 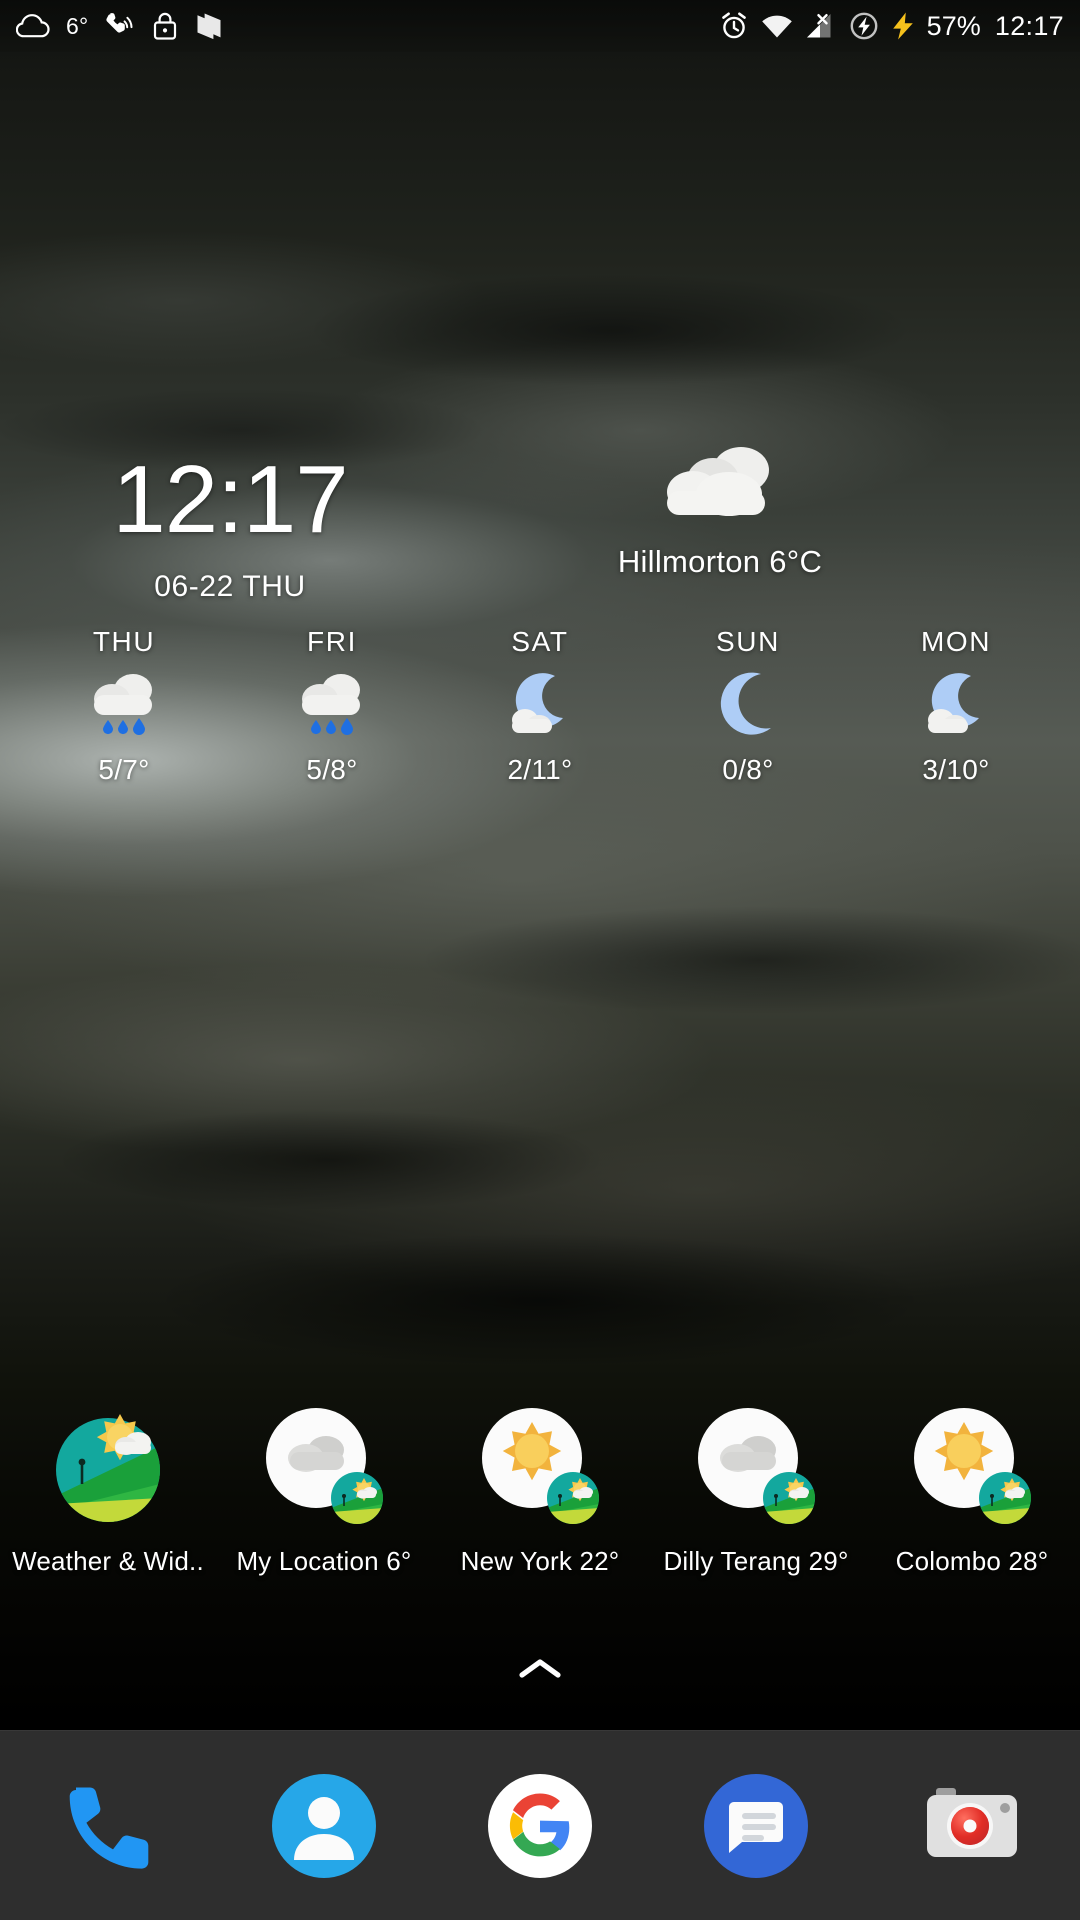 I want to click on forecast-day-temps: 0/8°, so click(x=748, y=769).